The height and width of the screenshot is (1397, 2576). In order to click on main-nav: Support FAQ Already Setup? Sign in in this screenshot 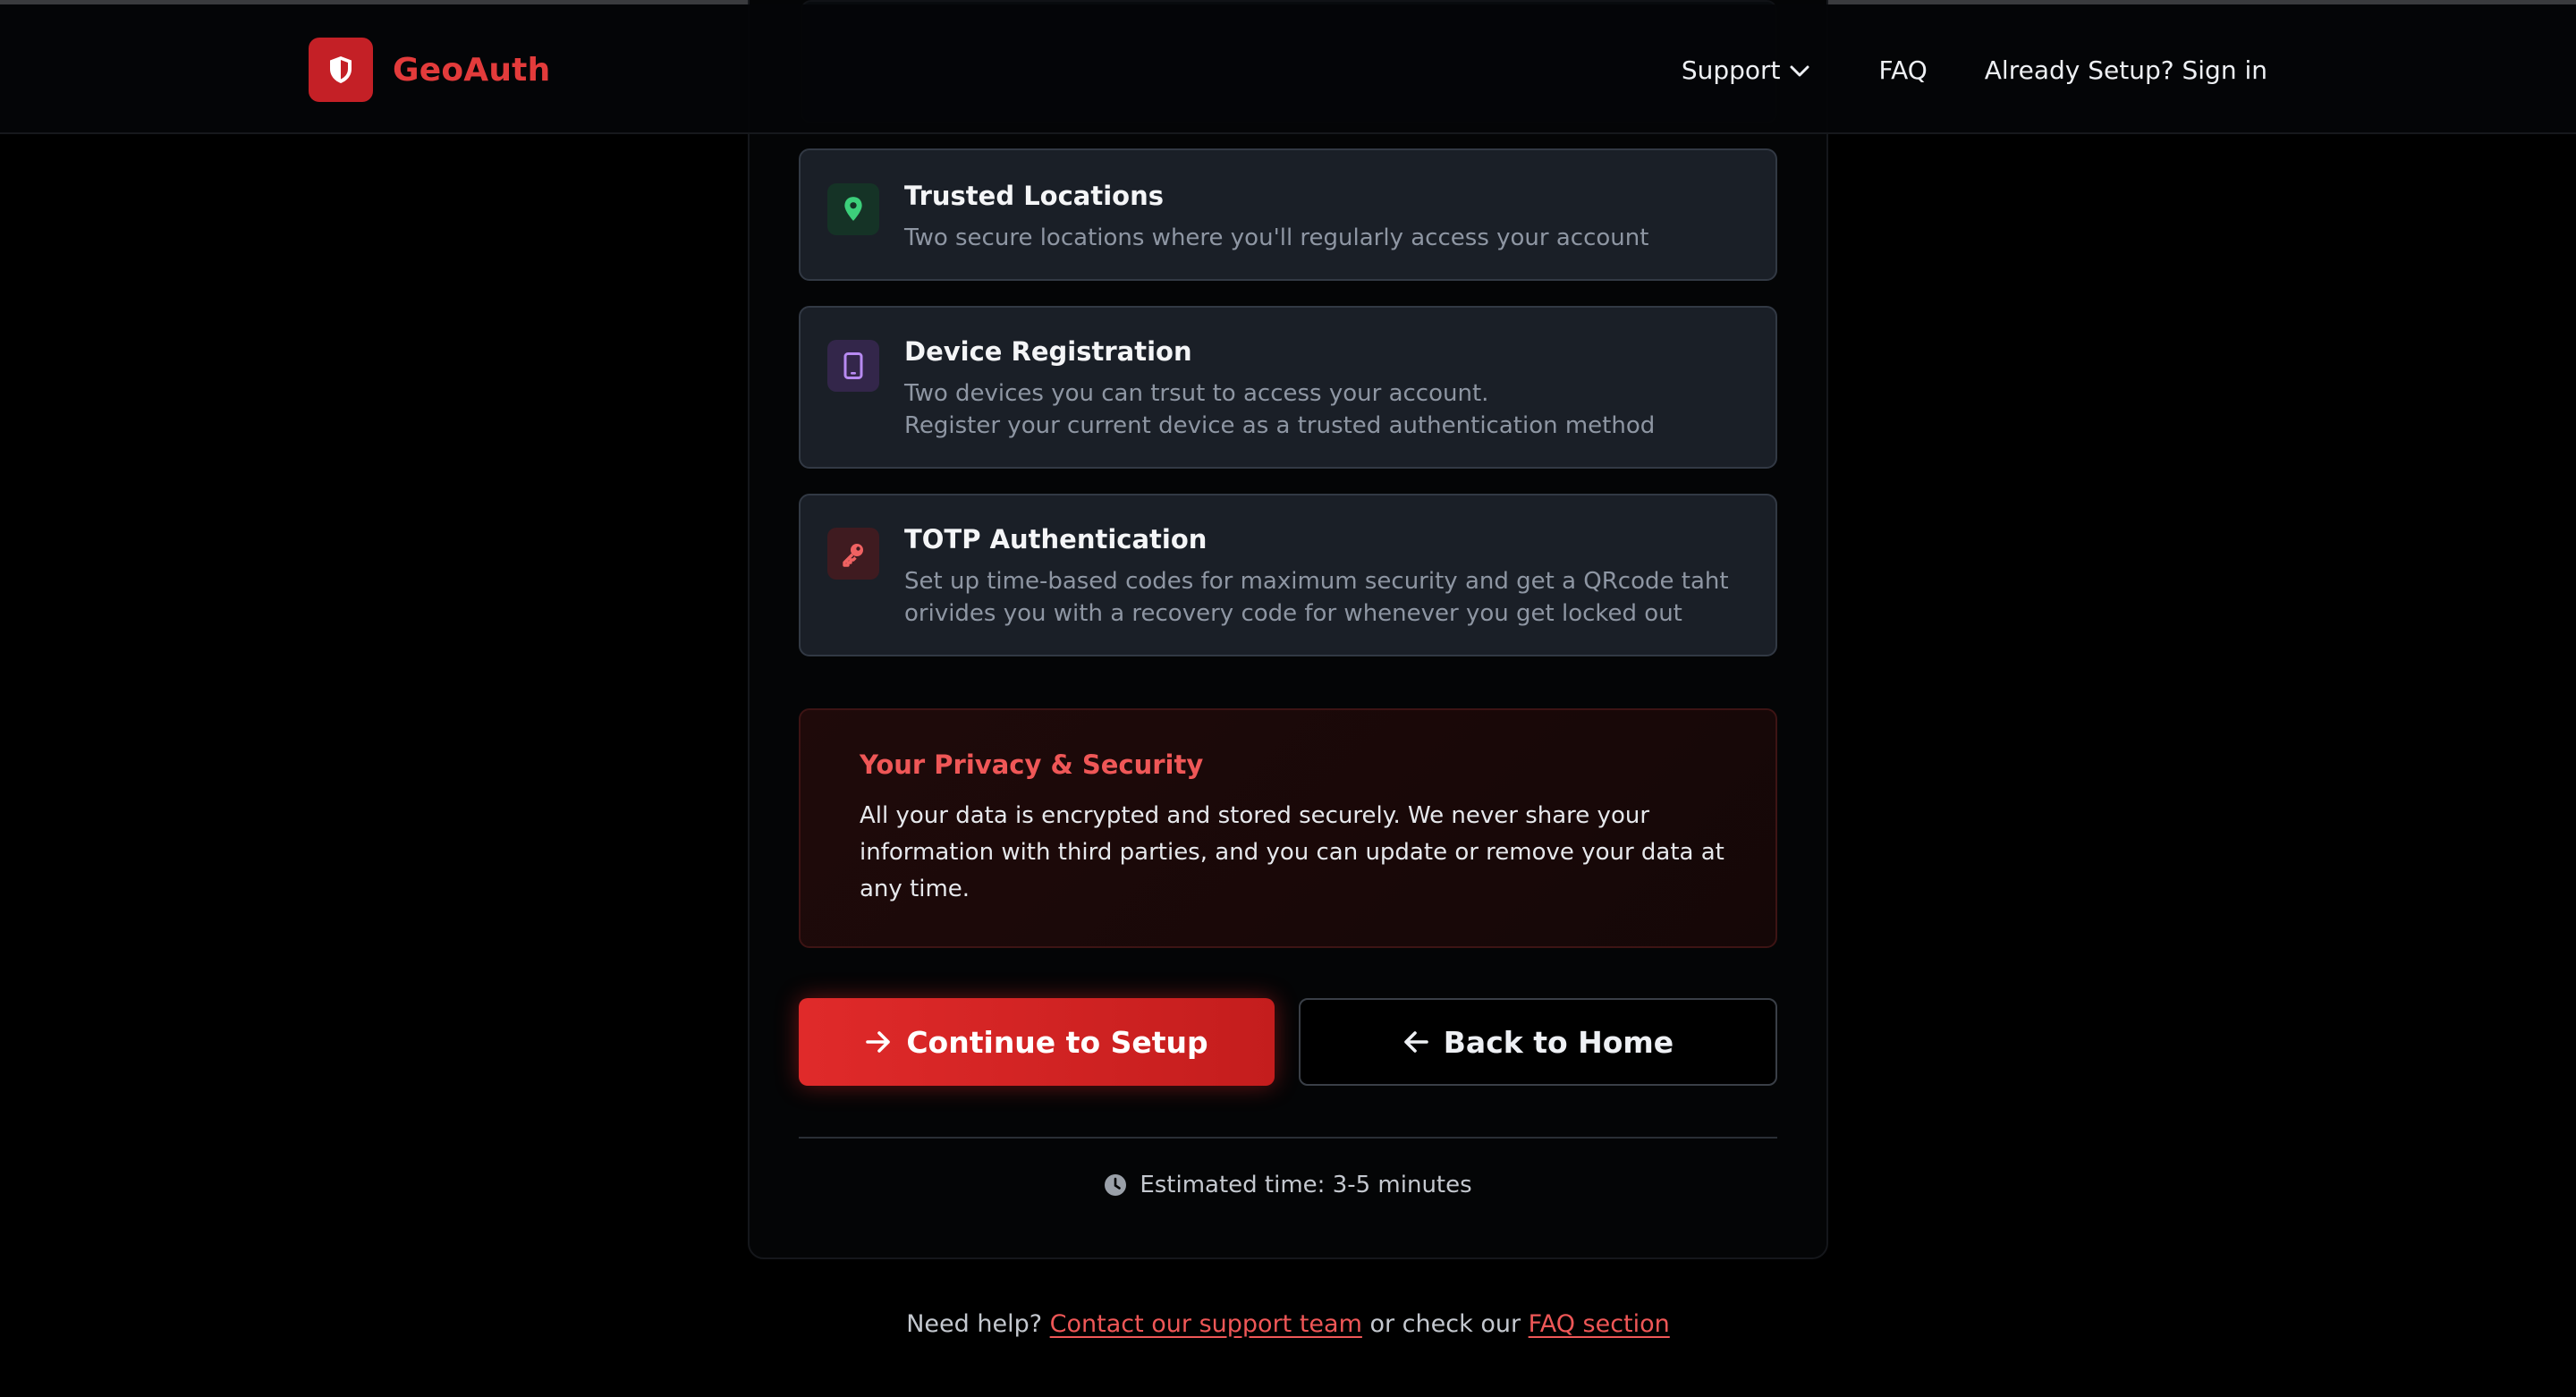, I will do `click(1974, 70)`.